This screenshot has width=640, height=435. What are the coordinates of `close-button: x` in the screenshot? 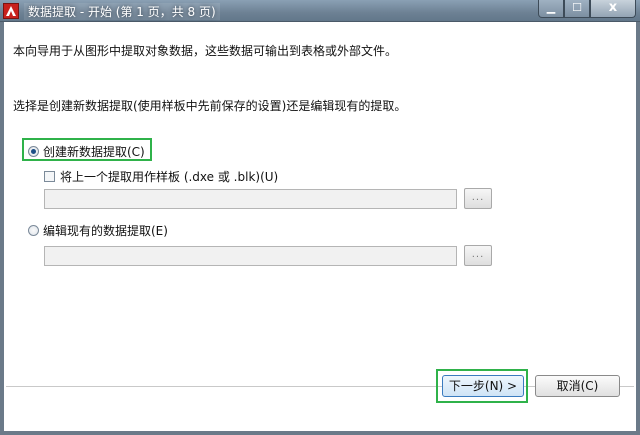 It's located at (613, 9).